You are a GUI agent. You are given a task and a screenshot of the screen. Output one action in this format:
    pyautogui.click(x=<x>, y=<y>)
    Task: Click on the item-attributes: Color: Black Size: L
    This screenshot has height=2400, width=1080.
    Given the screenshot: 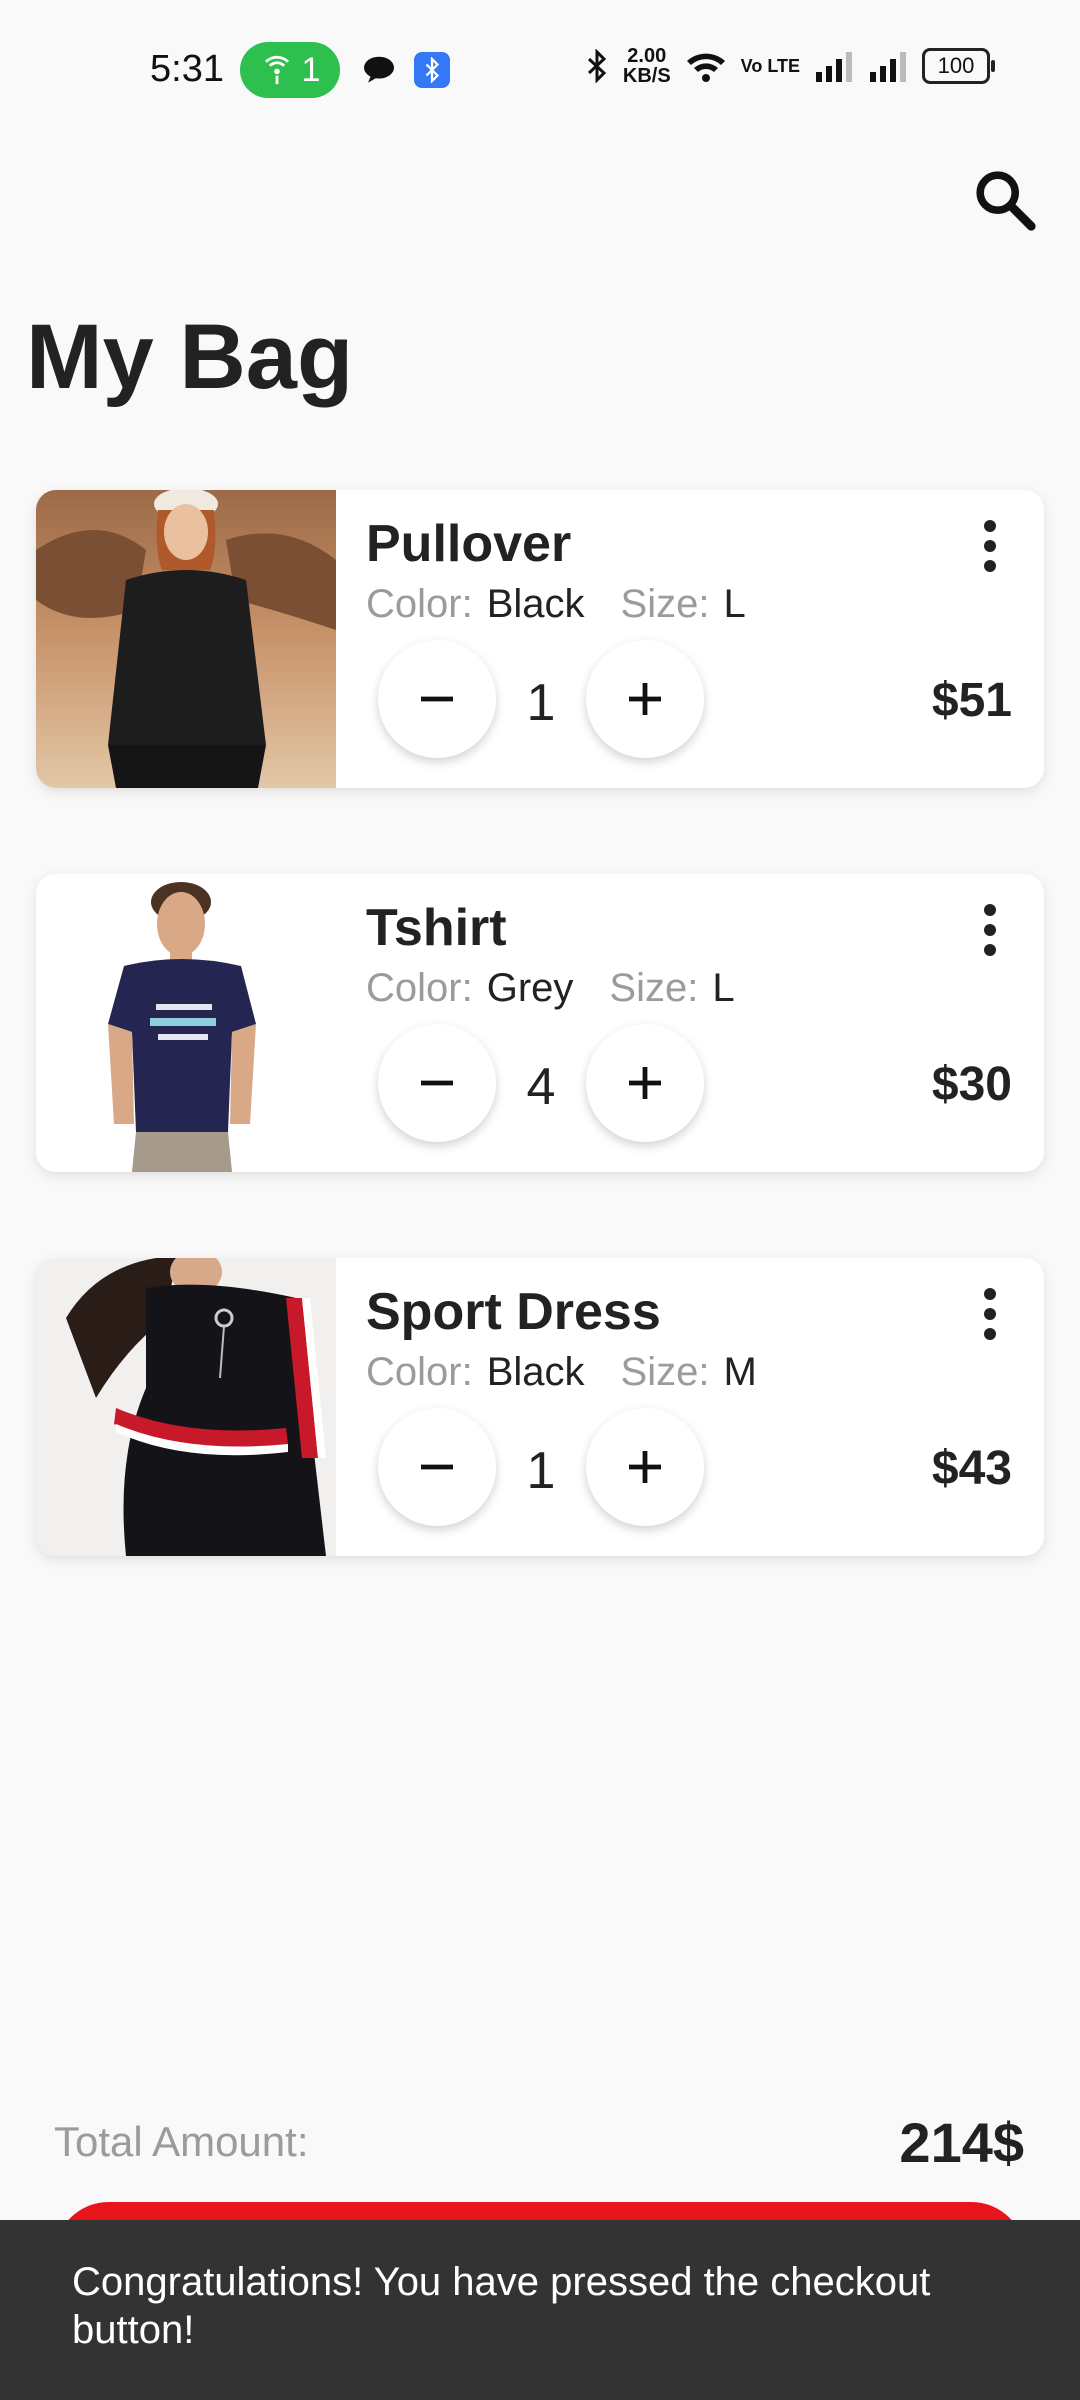 What is the action you would take?
    pyautogui.click(x=556, y=604)
    